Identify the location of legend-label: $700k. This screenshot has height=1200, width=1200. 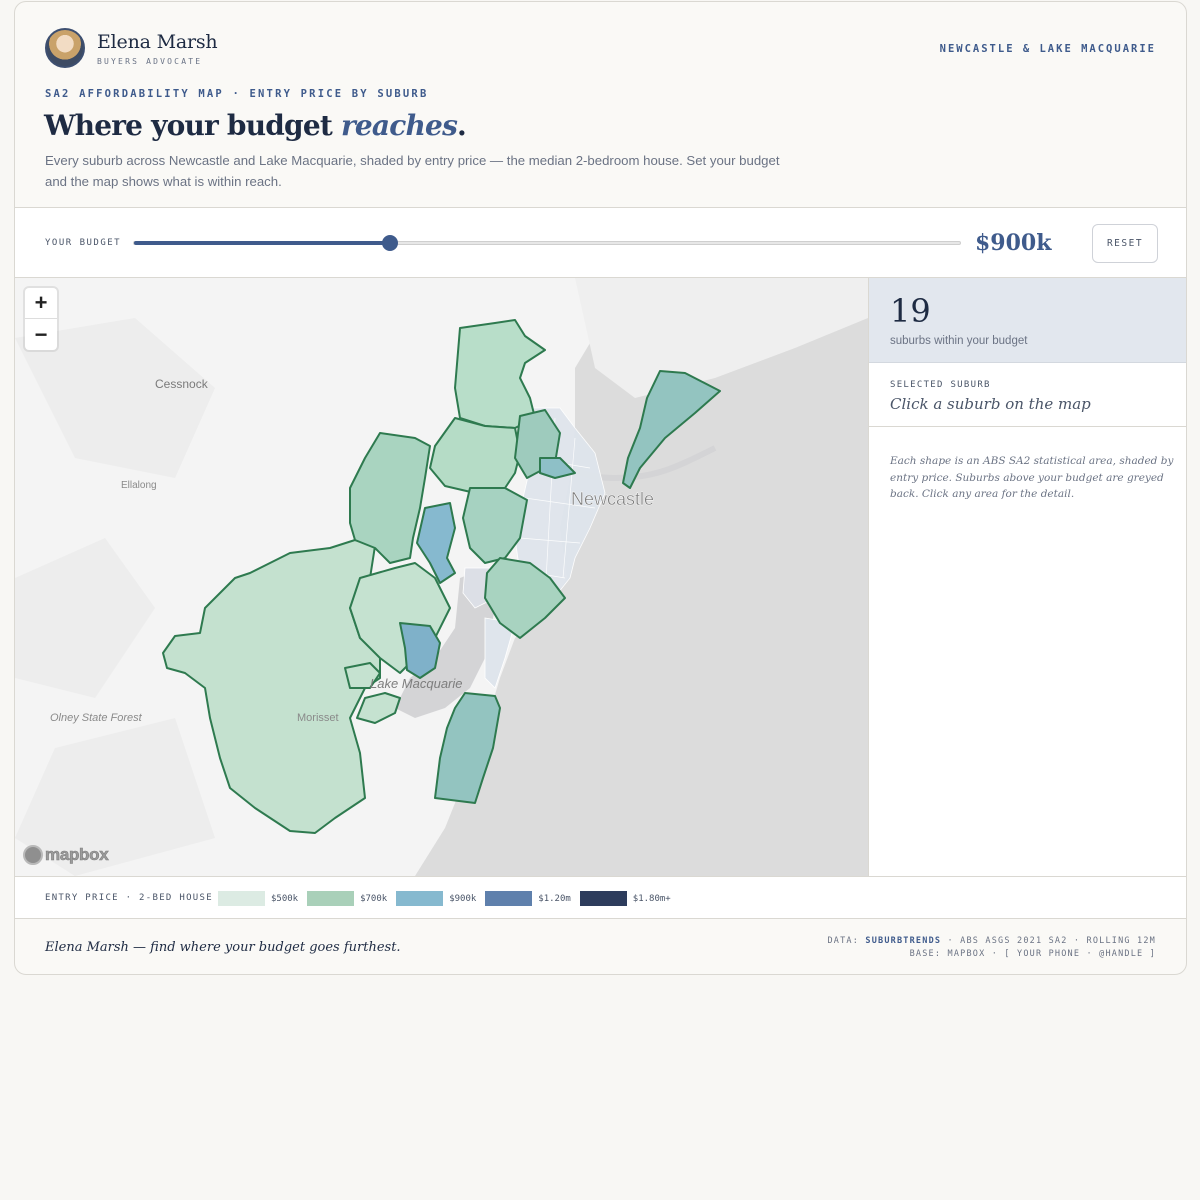
(374, 898).